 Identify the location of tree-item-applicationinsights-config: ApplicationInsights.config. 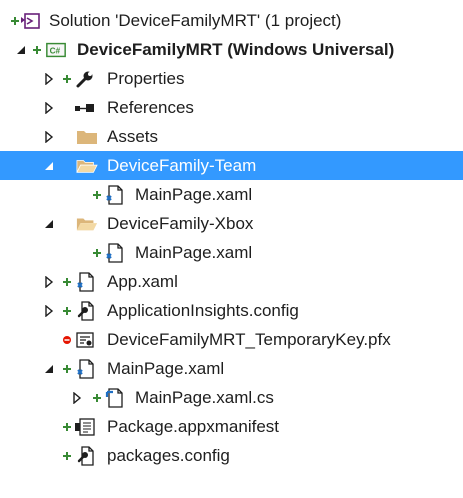
(231, 310).